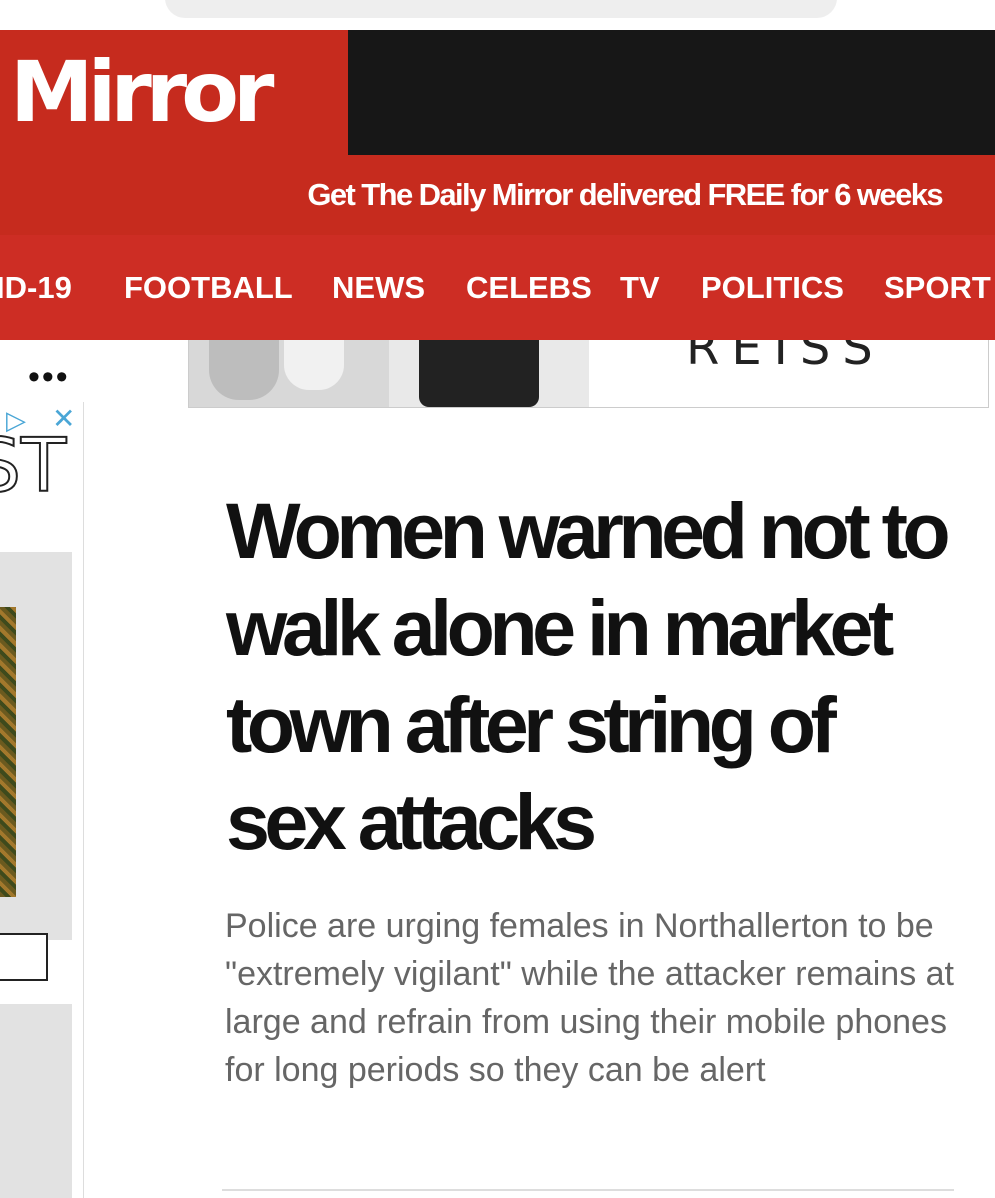 The height and width of the screenshot is (1198, 995). Describe the element at coordinates (529, 288) in the screenshot. I see `nav-item-celebs: CELEBS` at that location.